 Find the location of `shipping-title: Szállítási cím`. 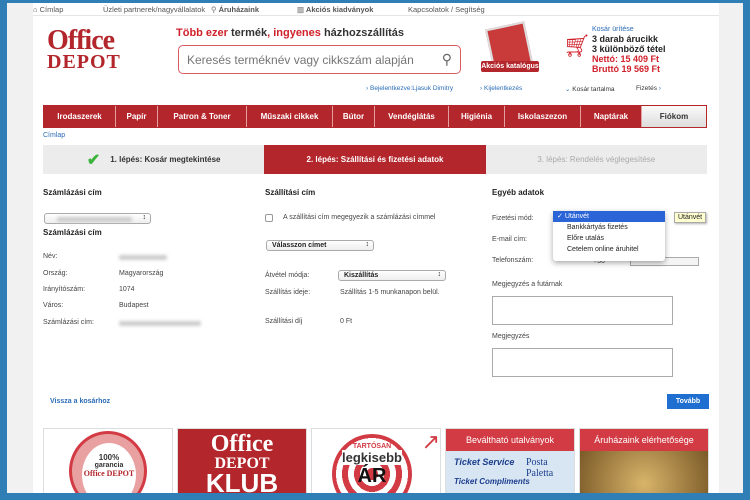

shipping-title: Szállítási cím is located at coordinates (290, 192).